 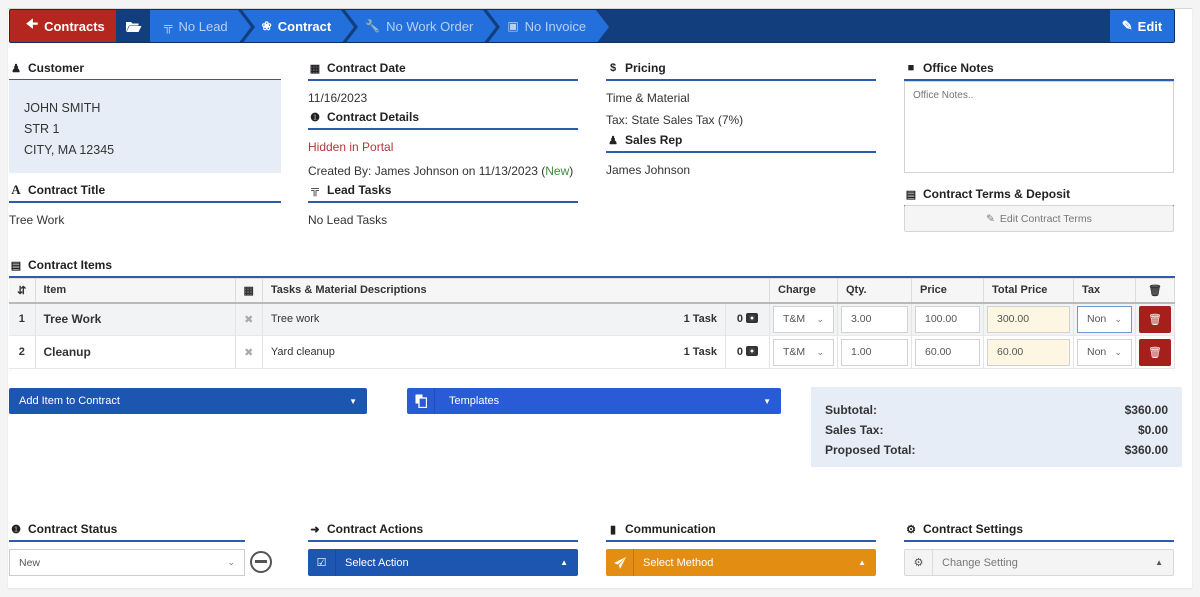 I want to click on tax-cell: Non ⌄, so click(x=1104, y=352).